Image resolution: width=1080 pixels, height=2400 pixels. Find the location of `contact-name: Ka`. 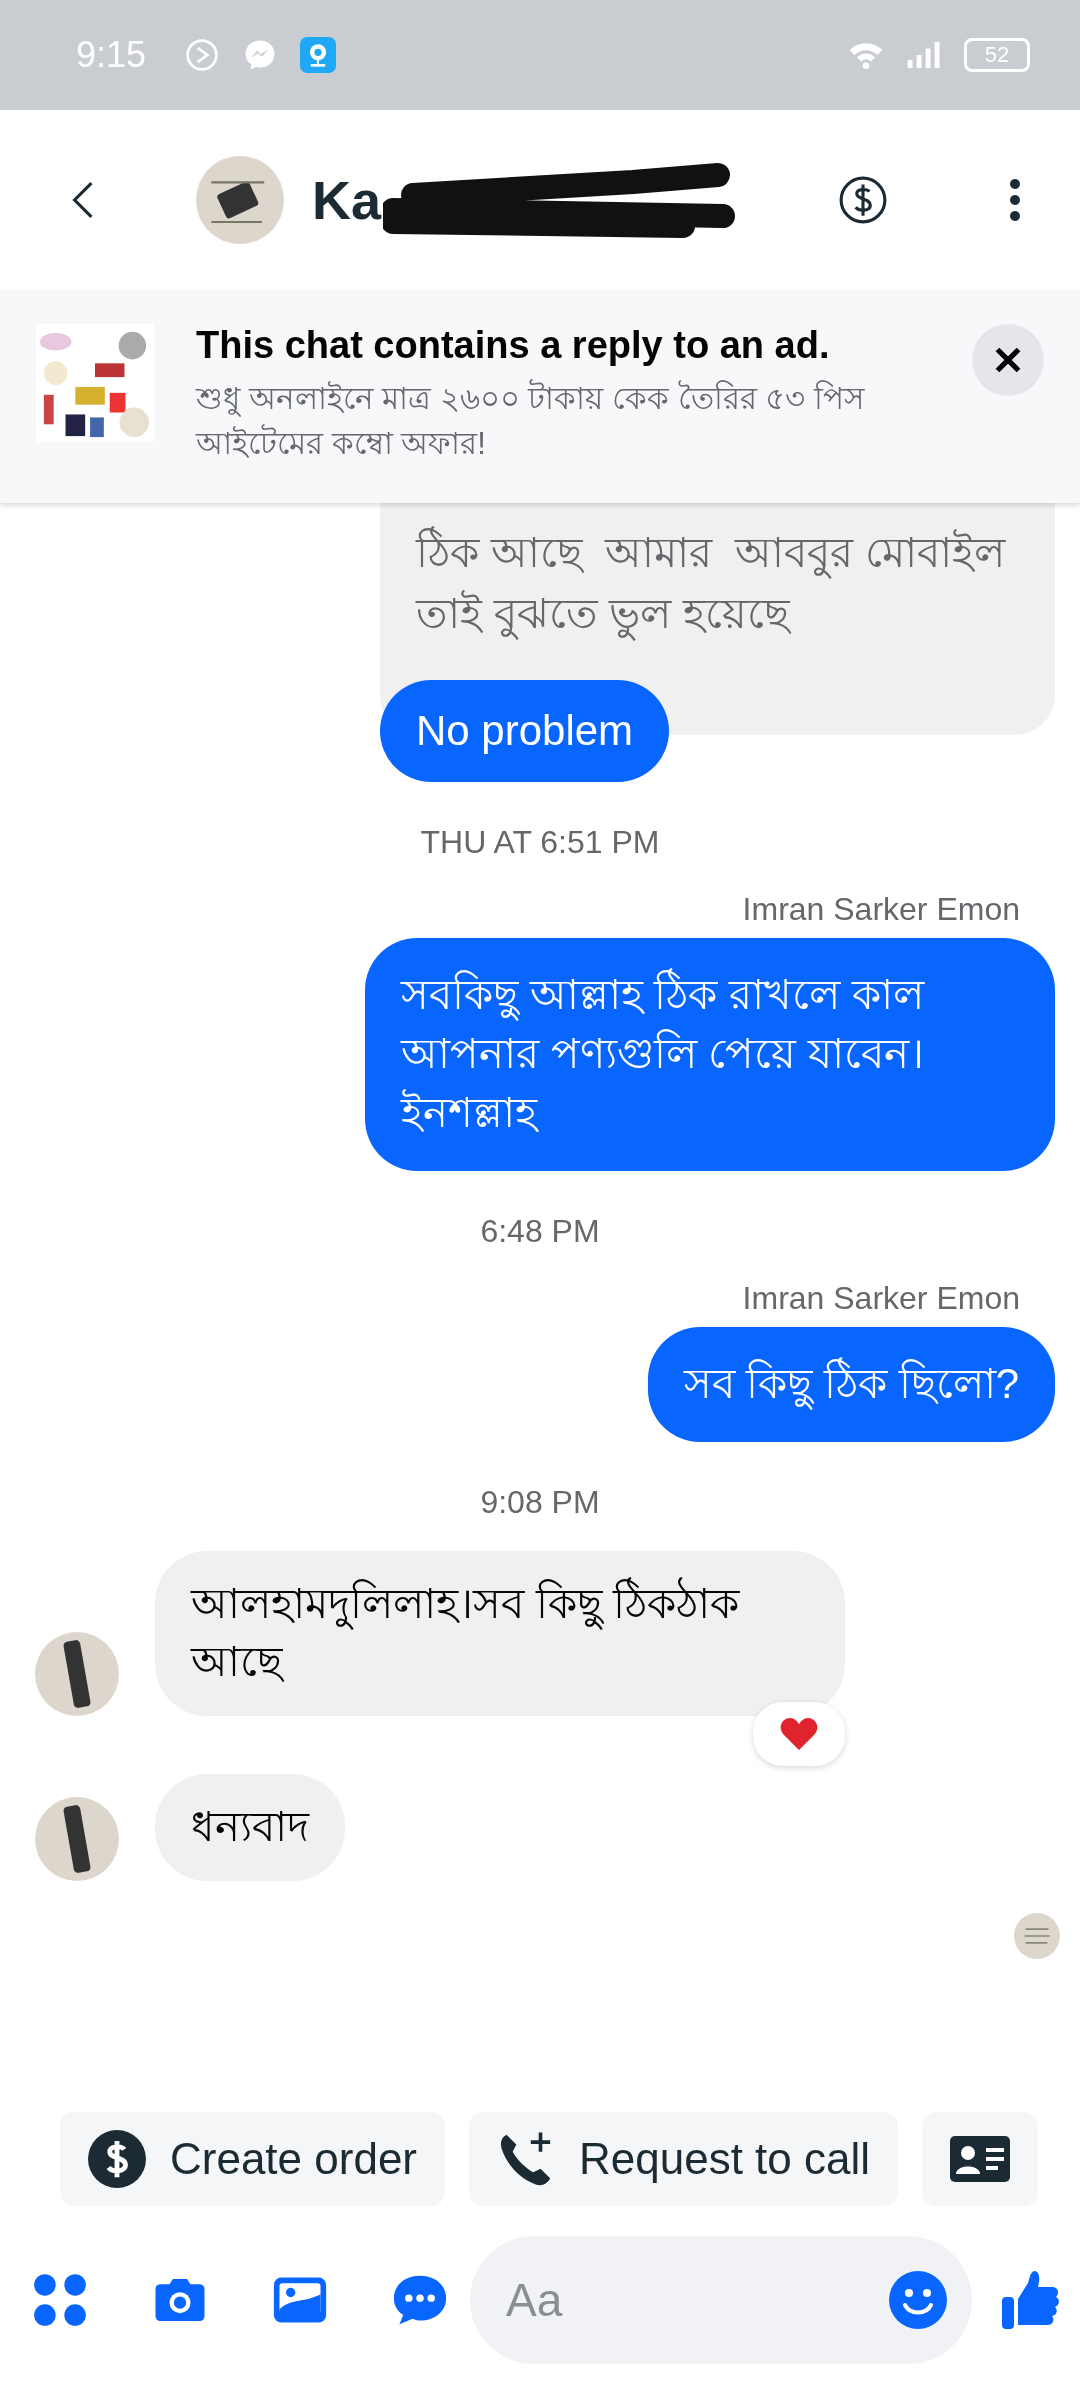

contact-name: Ka is located at coordinates (347, 200).